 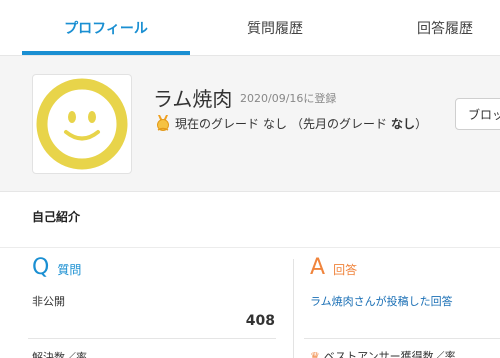 What do you see at coordinates (260, 321) in the screenshot?
I see `questions-count: 408` at bounding box center [260, 321].